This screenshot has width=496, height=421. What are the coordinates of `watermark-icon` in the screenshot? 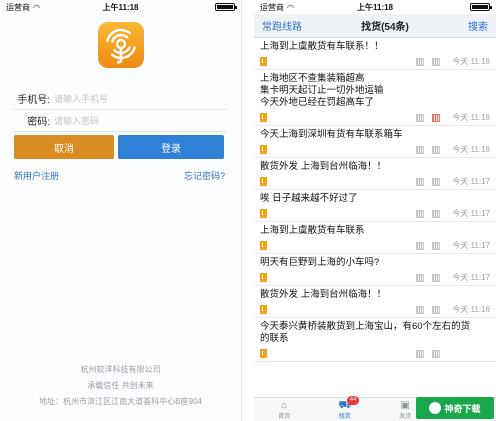 It's located at (435, 408).